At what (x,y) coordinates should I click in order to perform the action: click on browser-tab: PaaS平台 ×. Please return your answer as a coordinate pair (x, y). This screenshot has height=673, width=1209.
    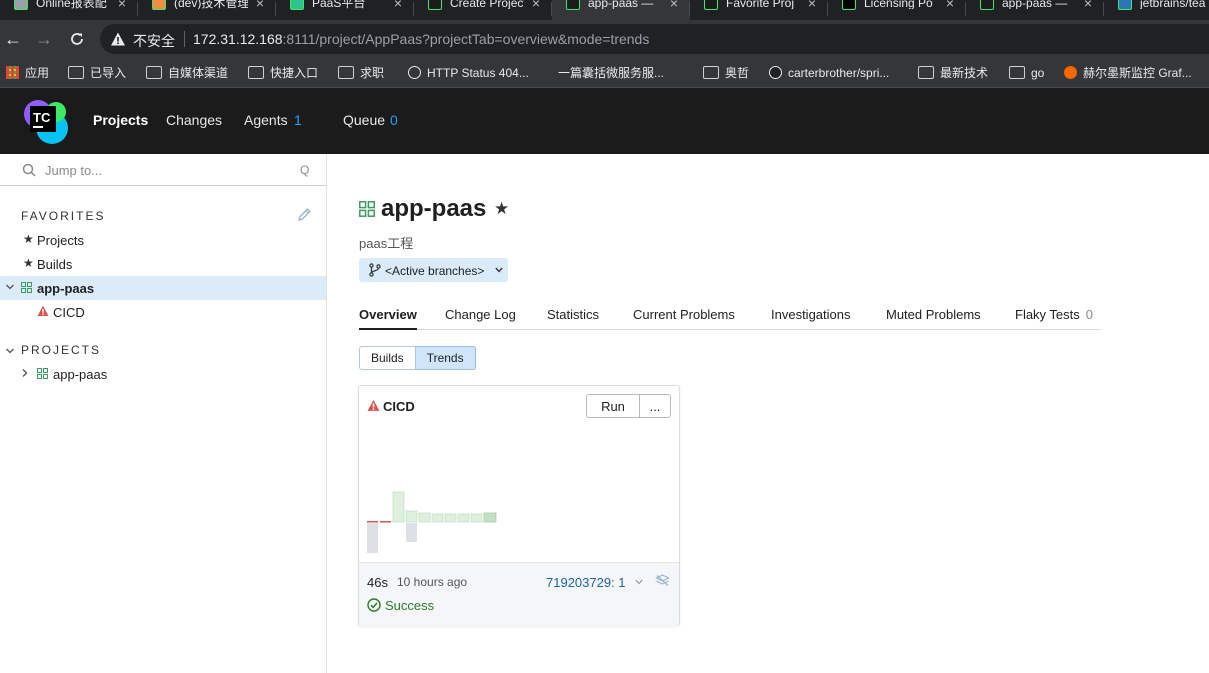
    Looking at the image, I should click on (345, 10).